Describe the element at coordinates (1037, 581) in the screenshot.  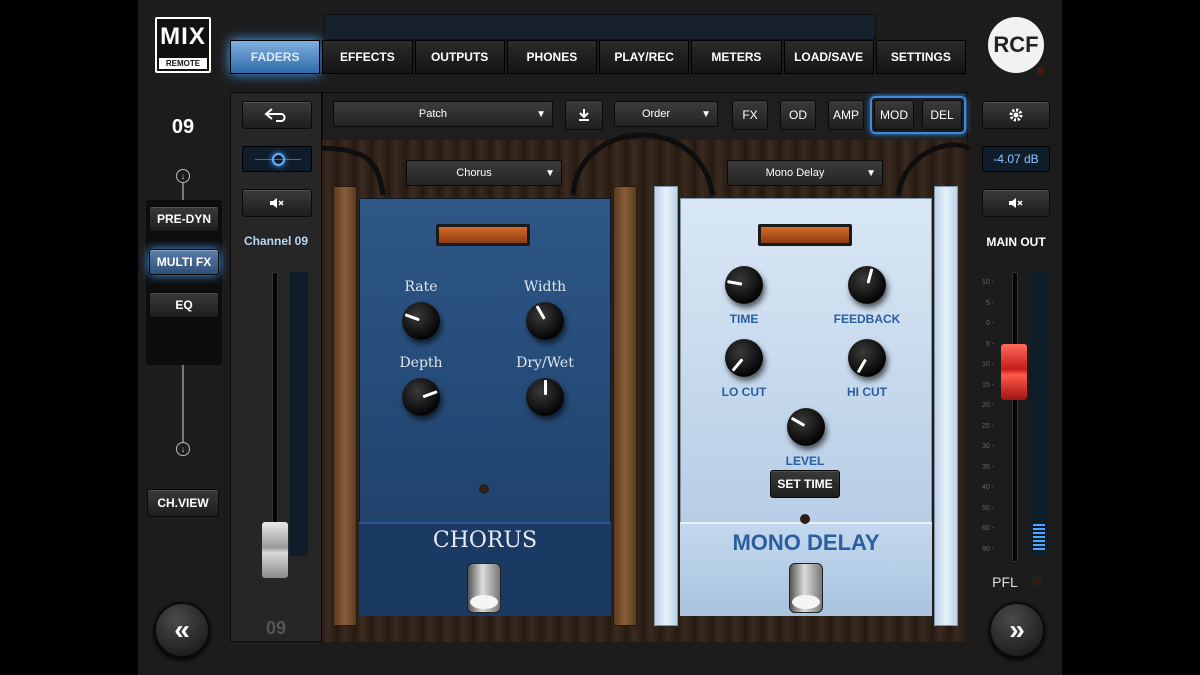
I see `pfl-led` at that location.